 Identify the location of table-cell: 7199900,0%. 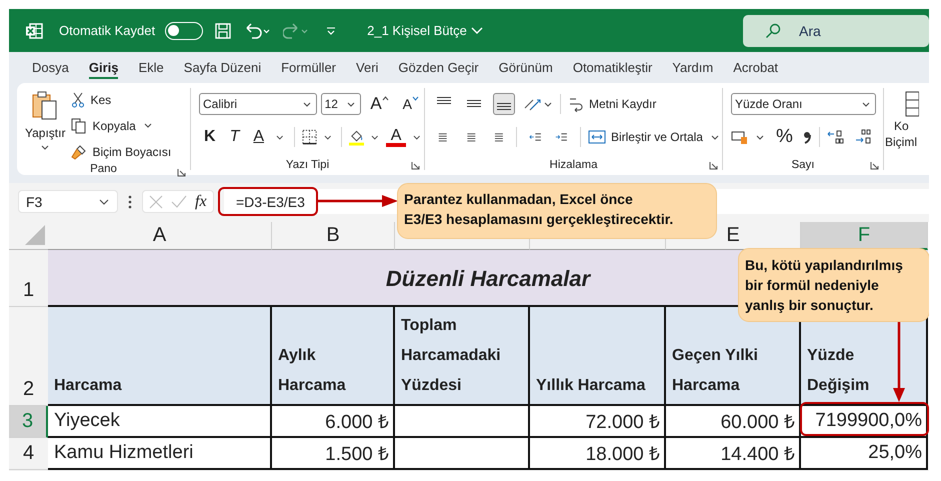
(864, 422).